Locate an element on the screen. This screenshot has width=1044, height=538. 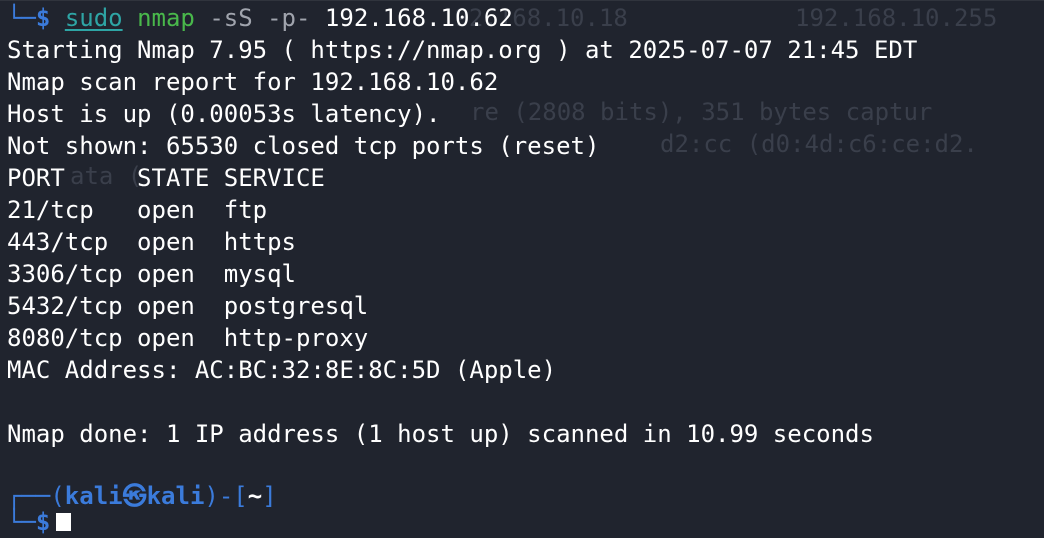
ghost-text-capture: re (2808 bits), 351 bytes captur is located at coordinates (701, 112).